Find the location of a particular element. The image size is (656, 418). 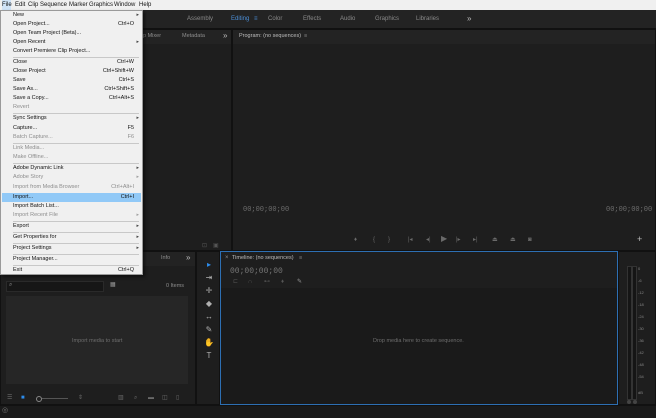

meter-tick: 0 is located at coordinates (639, 268).